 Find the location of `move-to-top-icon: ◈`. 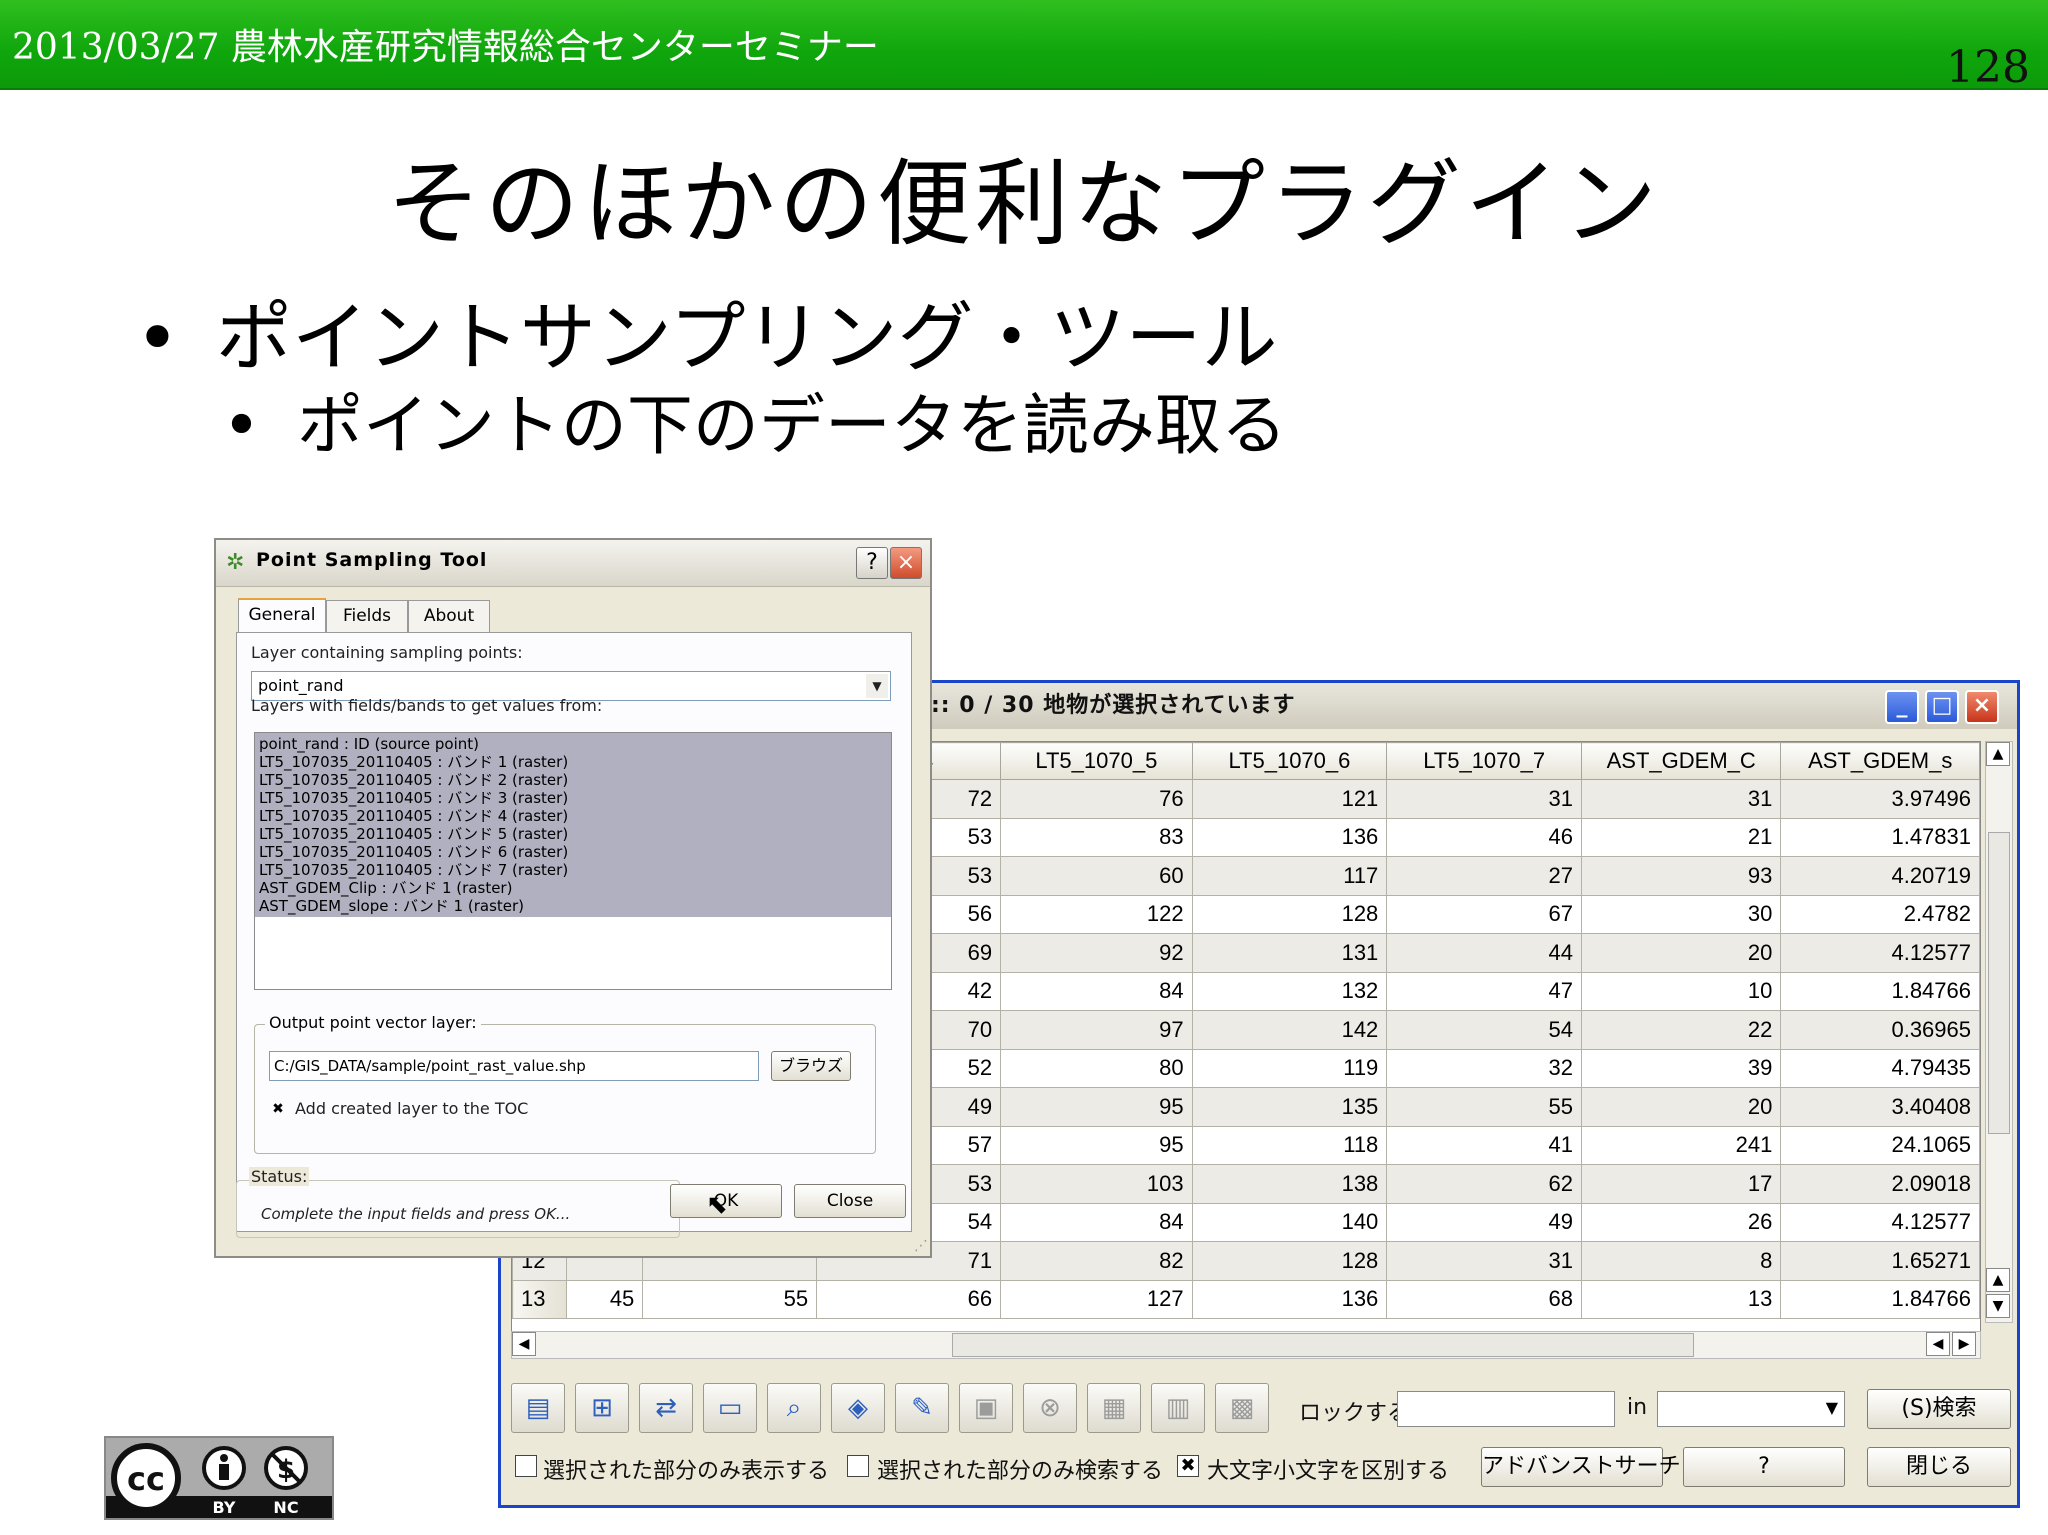

move-to-top-icon: ◈ is located at coordinates (858, 1408).